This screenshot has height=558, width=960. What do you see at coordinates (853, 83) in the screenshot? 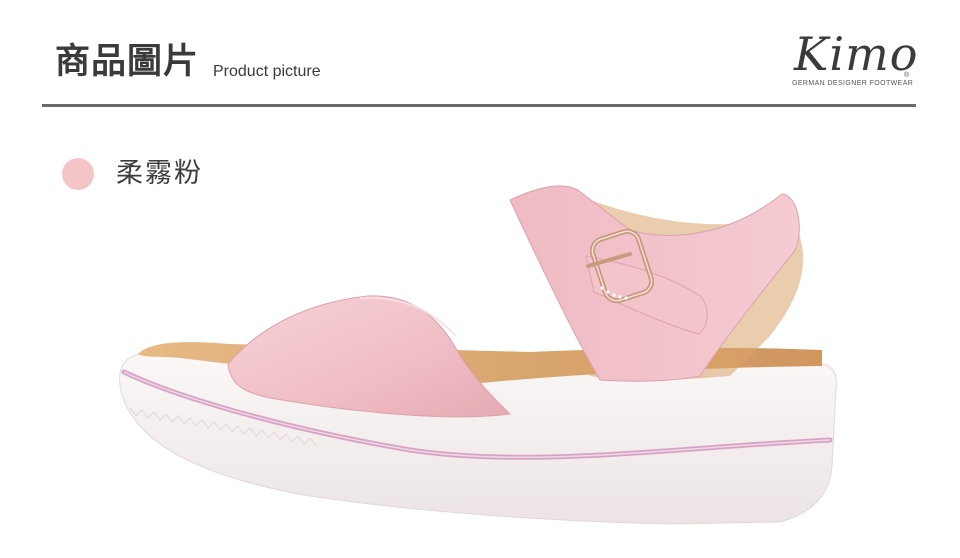
I see `brand-tagline: GERMAN DESIGNER FOOTWEAR` at bounding box center [853, 83].